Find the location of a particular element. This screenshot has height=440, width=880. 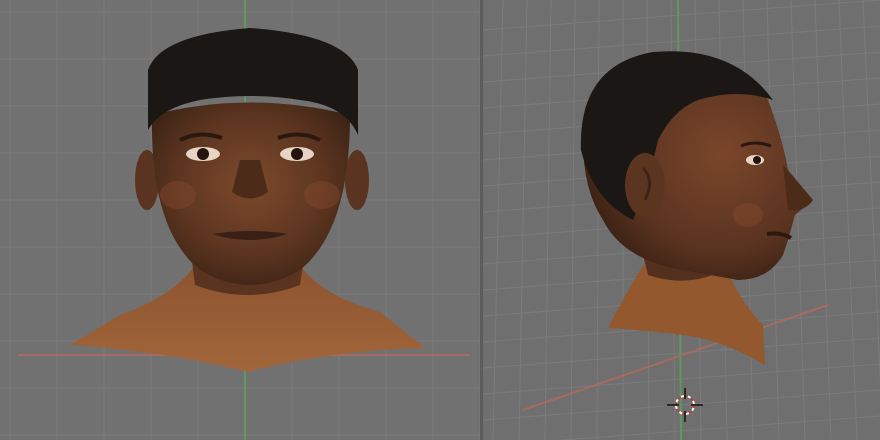

right-cheek is located at coordinates (322, 195).